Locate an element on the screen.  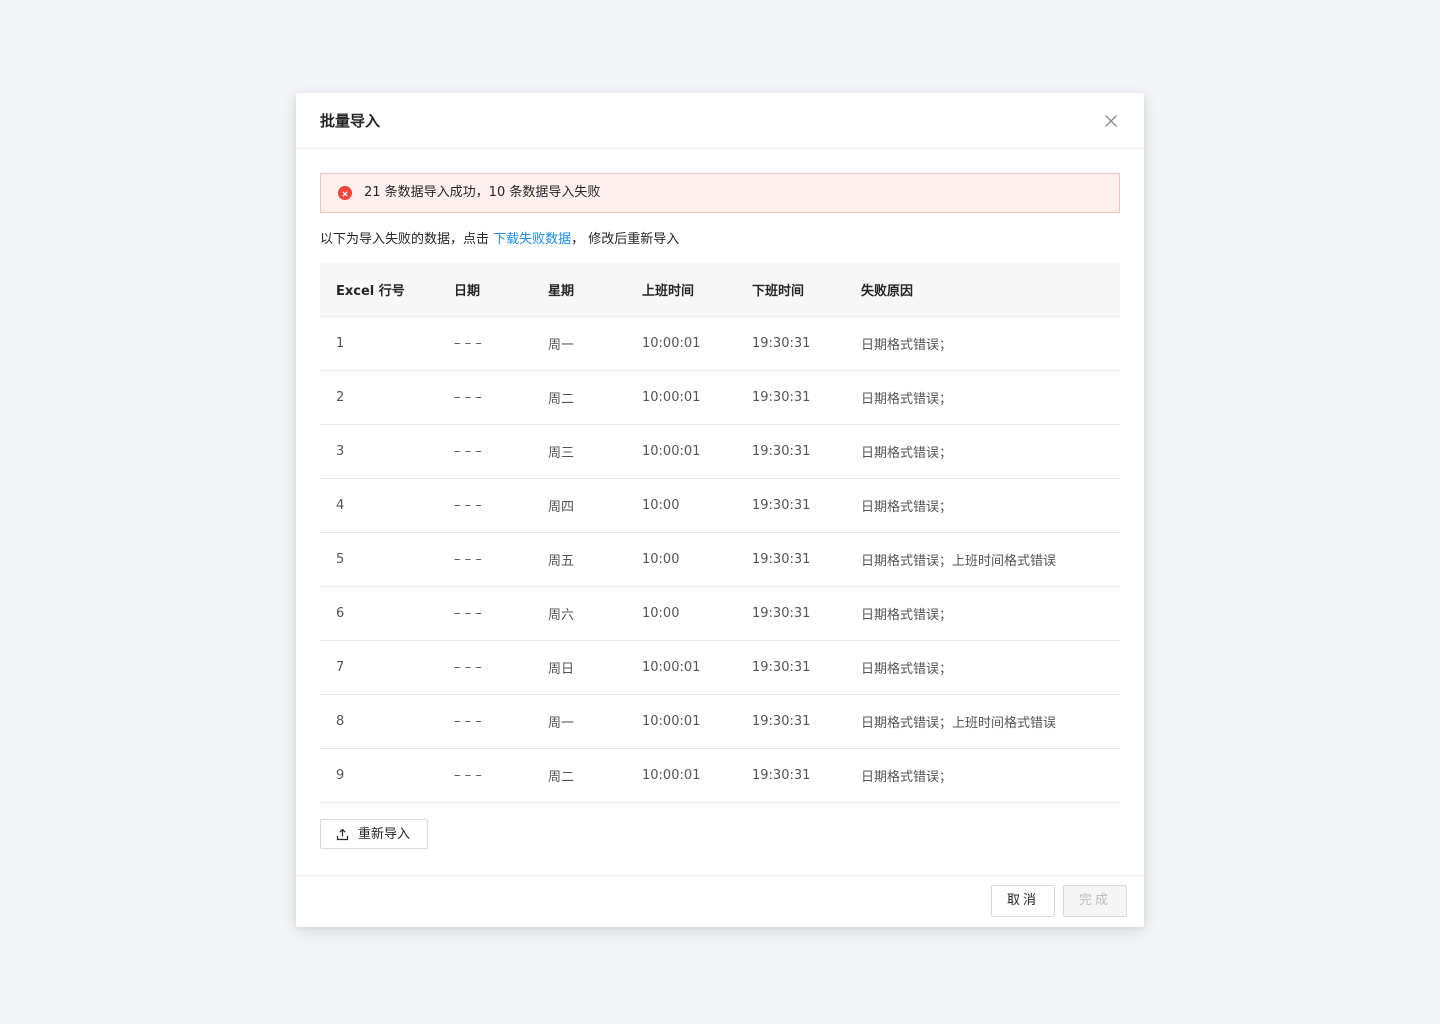
table-row: 3 – – – 周三 10:00:01 19:30:31 日期格式错误； is located at coordinates (720, 451).